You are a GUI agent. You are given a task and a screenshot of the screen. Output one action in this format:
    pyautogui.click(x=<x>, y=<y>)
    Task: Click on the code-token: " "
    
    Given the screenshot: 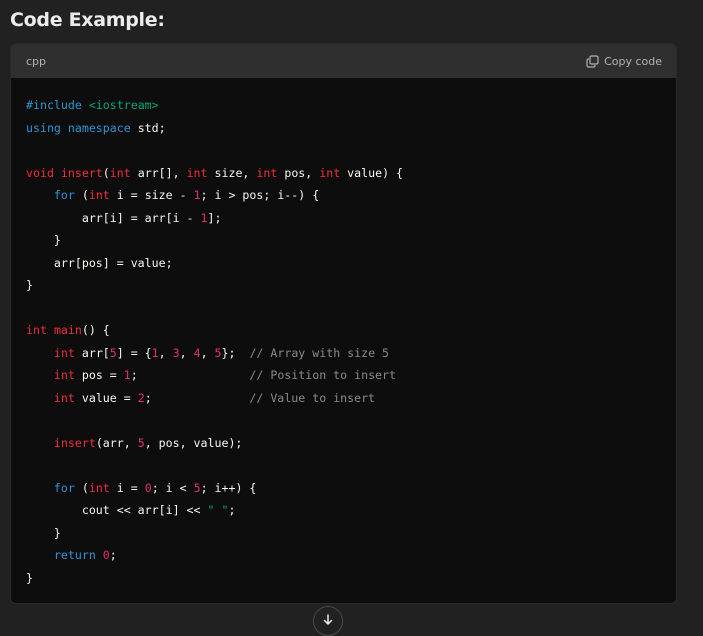 What is the action you would take?
    pyautogui.click(x=218, y=510)
    